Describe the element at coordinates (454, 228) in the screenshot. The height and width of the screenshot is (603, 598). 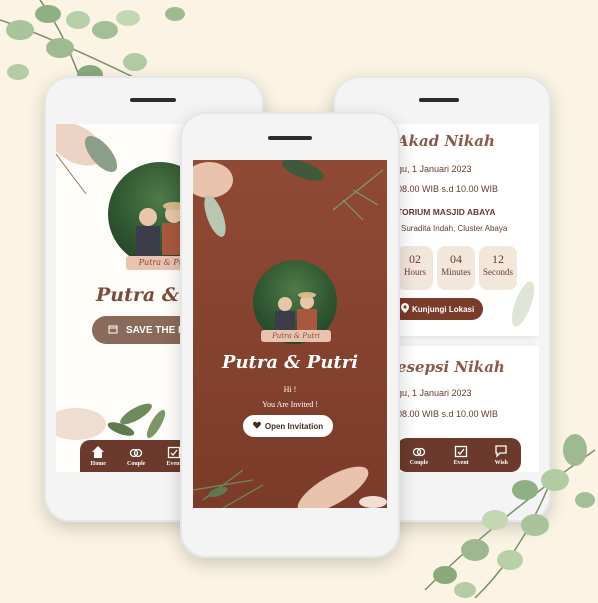
I see `akad-address: Suradita Indah, Cluster Abaya` at that location.